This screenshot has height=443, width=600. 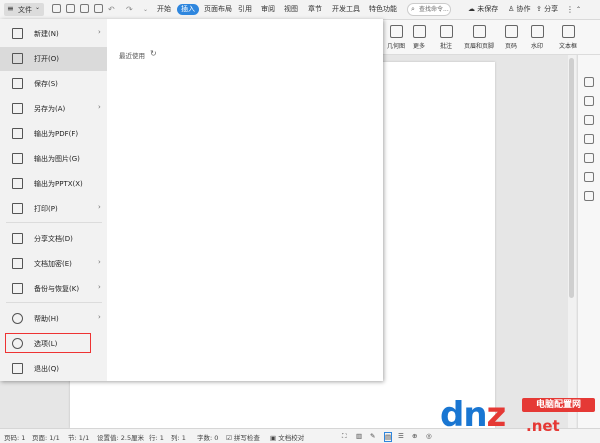 What do you see at coordinates (188, 9) in the screenshot?
I see `tab-insert: 插入` at bounding box center [188, 9].